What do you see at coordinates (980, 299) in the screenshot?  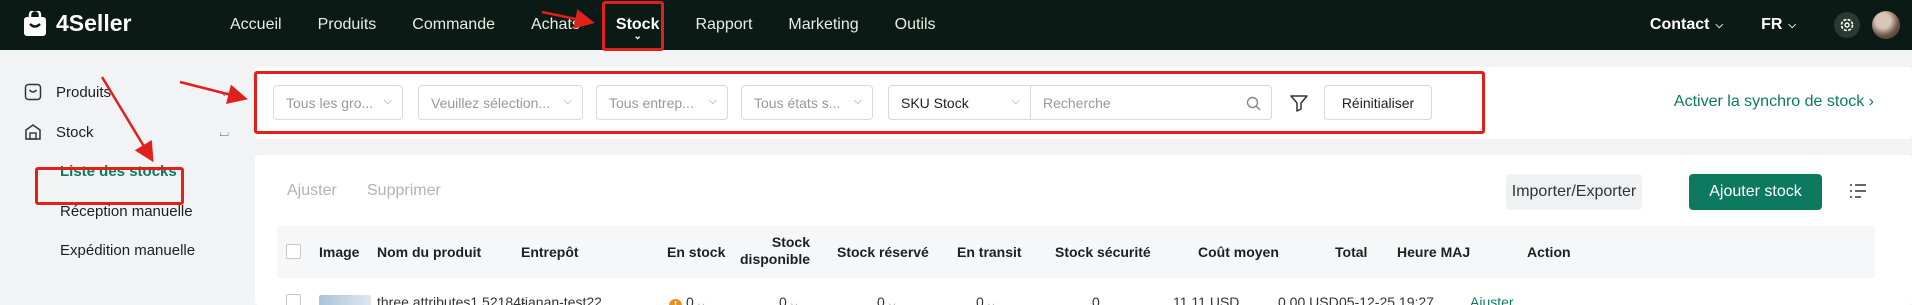 I see `row-in-transit-value: 0` at bounding box center [980, 299].